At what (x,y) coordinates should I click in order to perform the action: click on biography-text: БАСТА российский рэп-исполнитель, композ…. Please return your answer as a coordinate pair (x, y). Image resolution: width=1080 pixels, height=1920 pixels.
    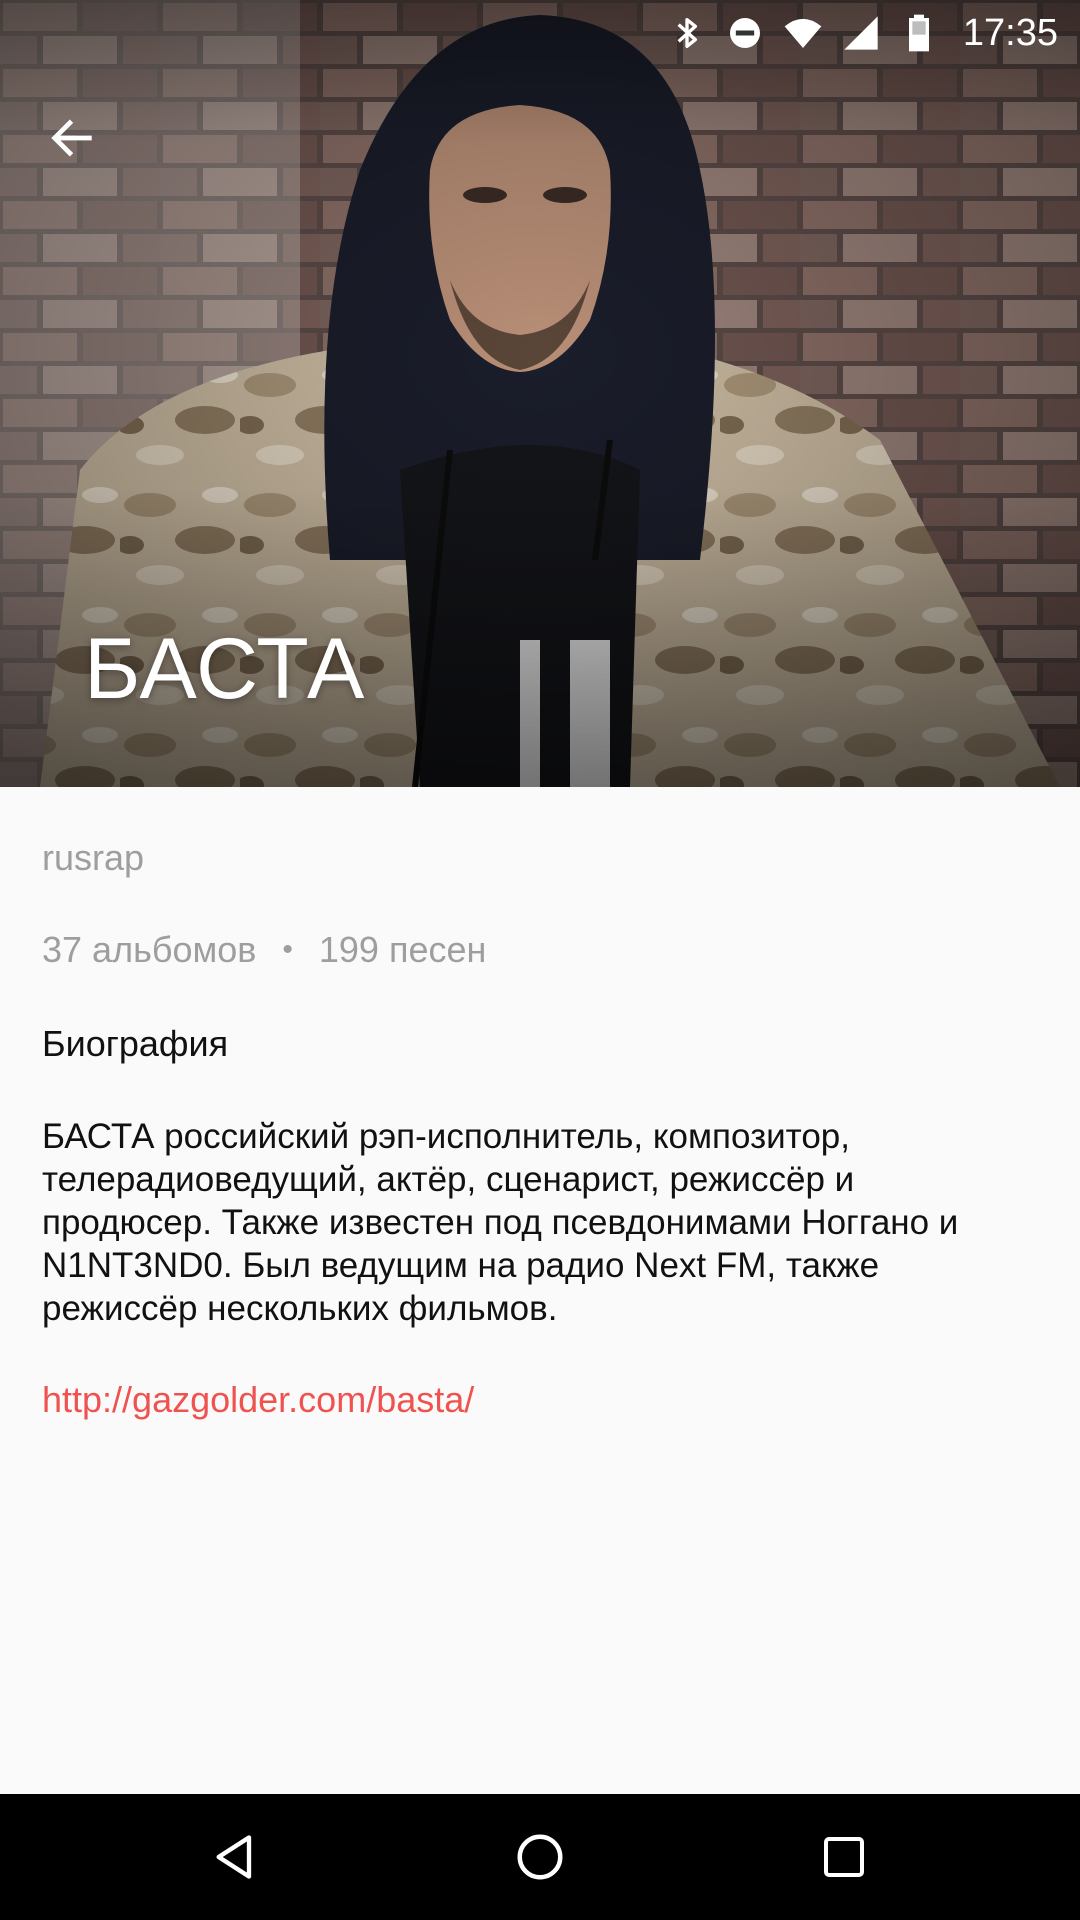
    Looking at the image, I should click on (500, 1222).